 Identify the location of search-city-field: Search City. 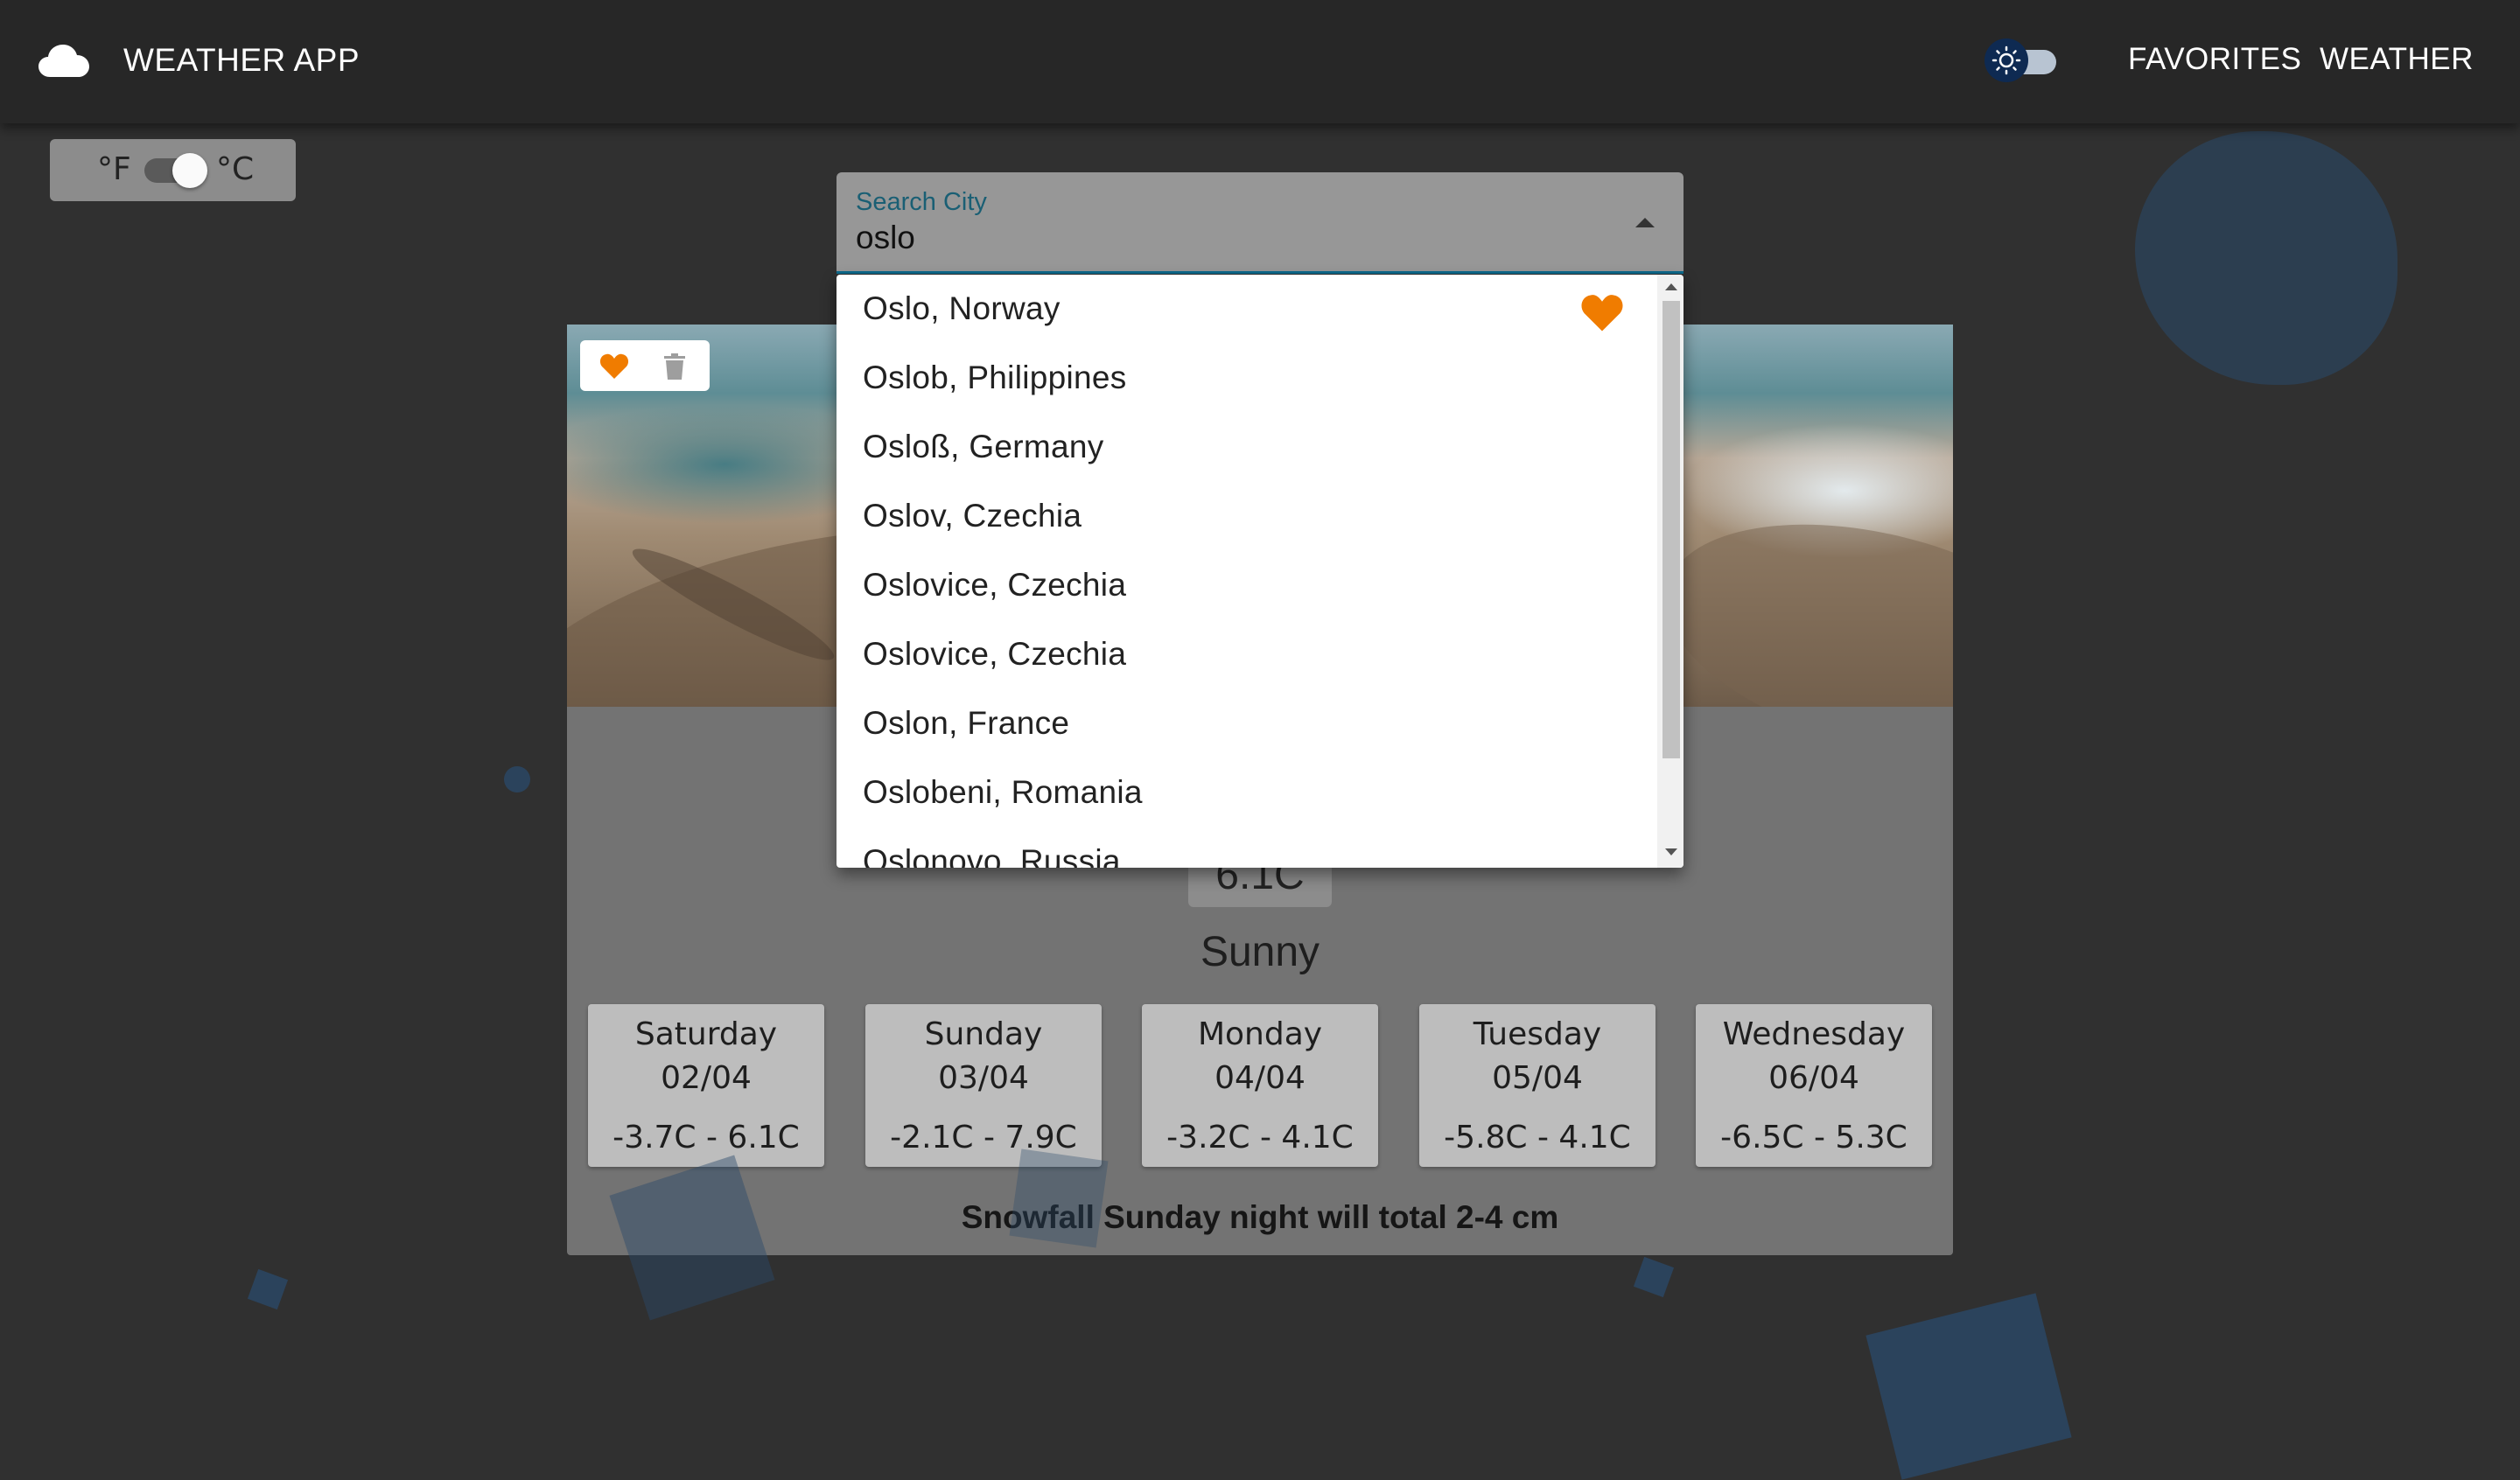
(1260, 223).